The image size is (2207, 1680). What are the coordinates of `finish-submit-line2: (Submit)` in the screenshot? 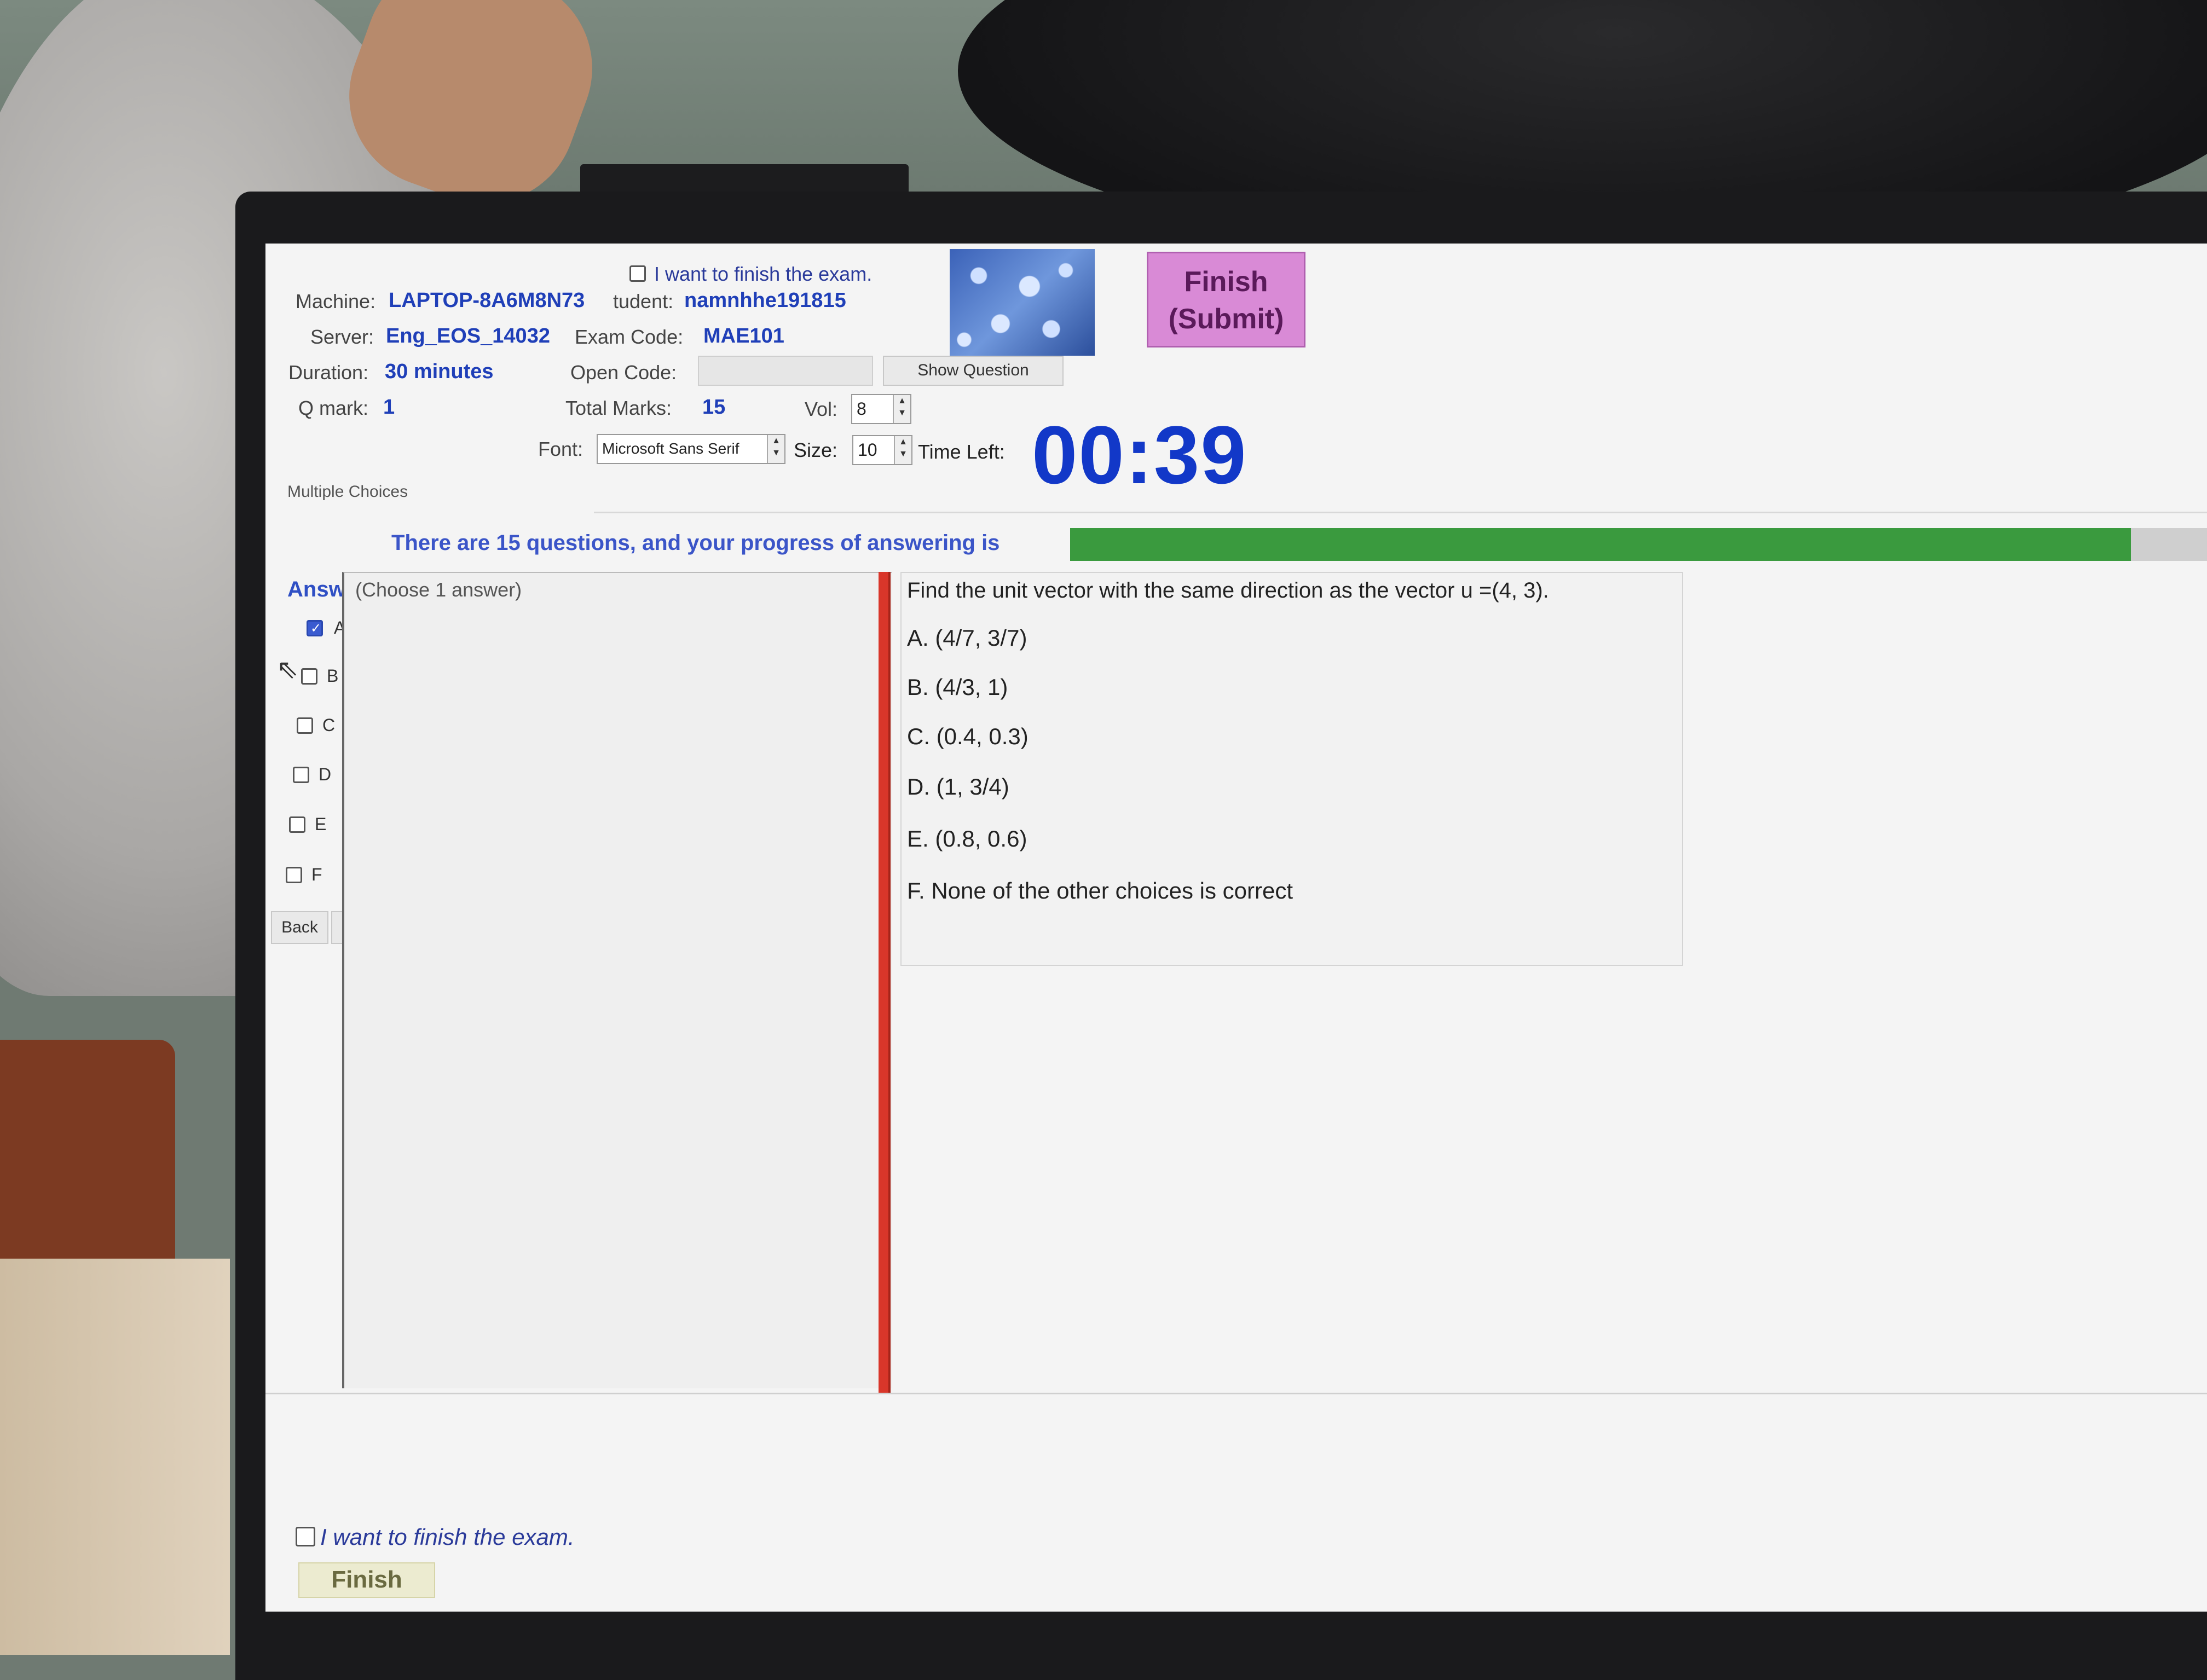 It's located at (1226, 319).